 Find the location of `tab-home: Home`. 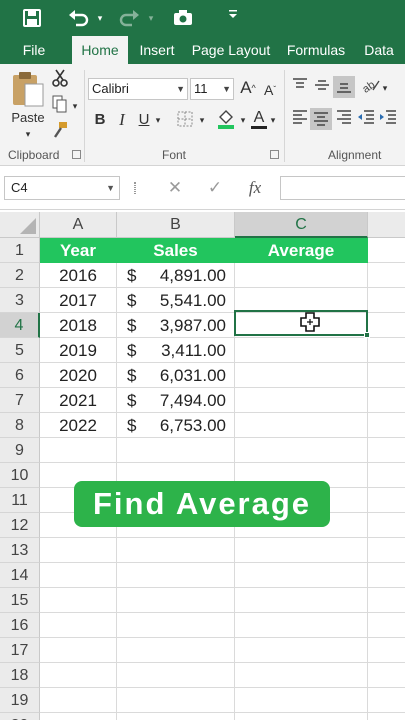

tab-home: Home is located at coordinates (100, 50).